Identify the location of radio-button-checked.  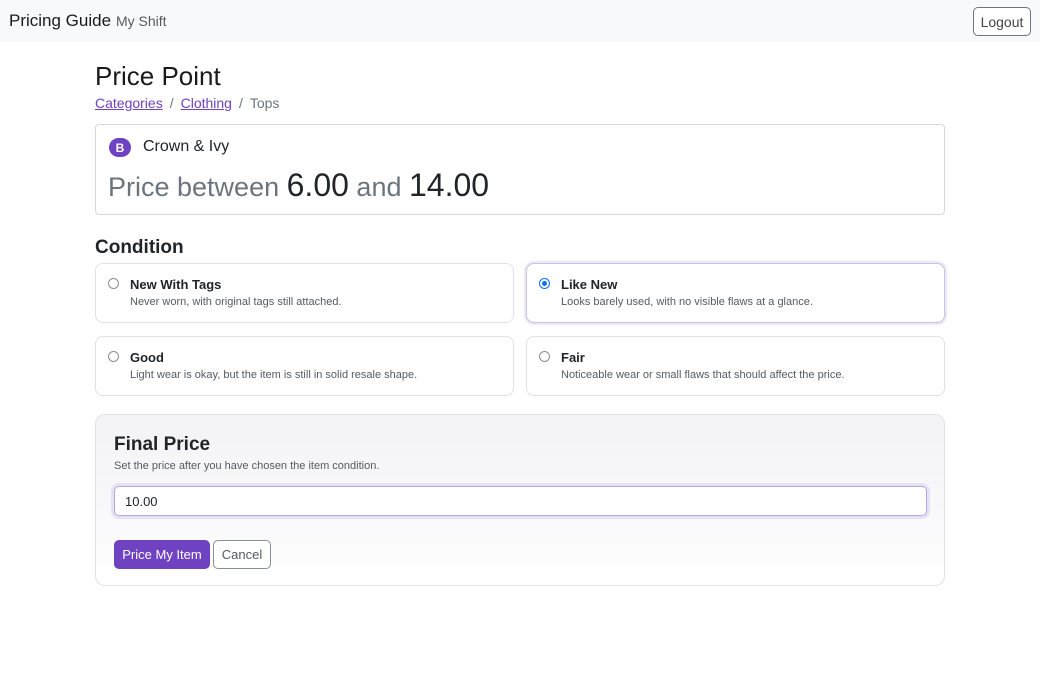
(544, 283).